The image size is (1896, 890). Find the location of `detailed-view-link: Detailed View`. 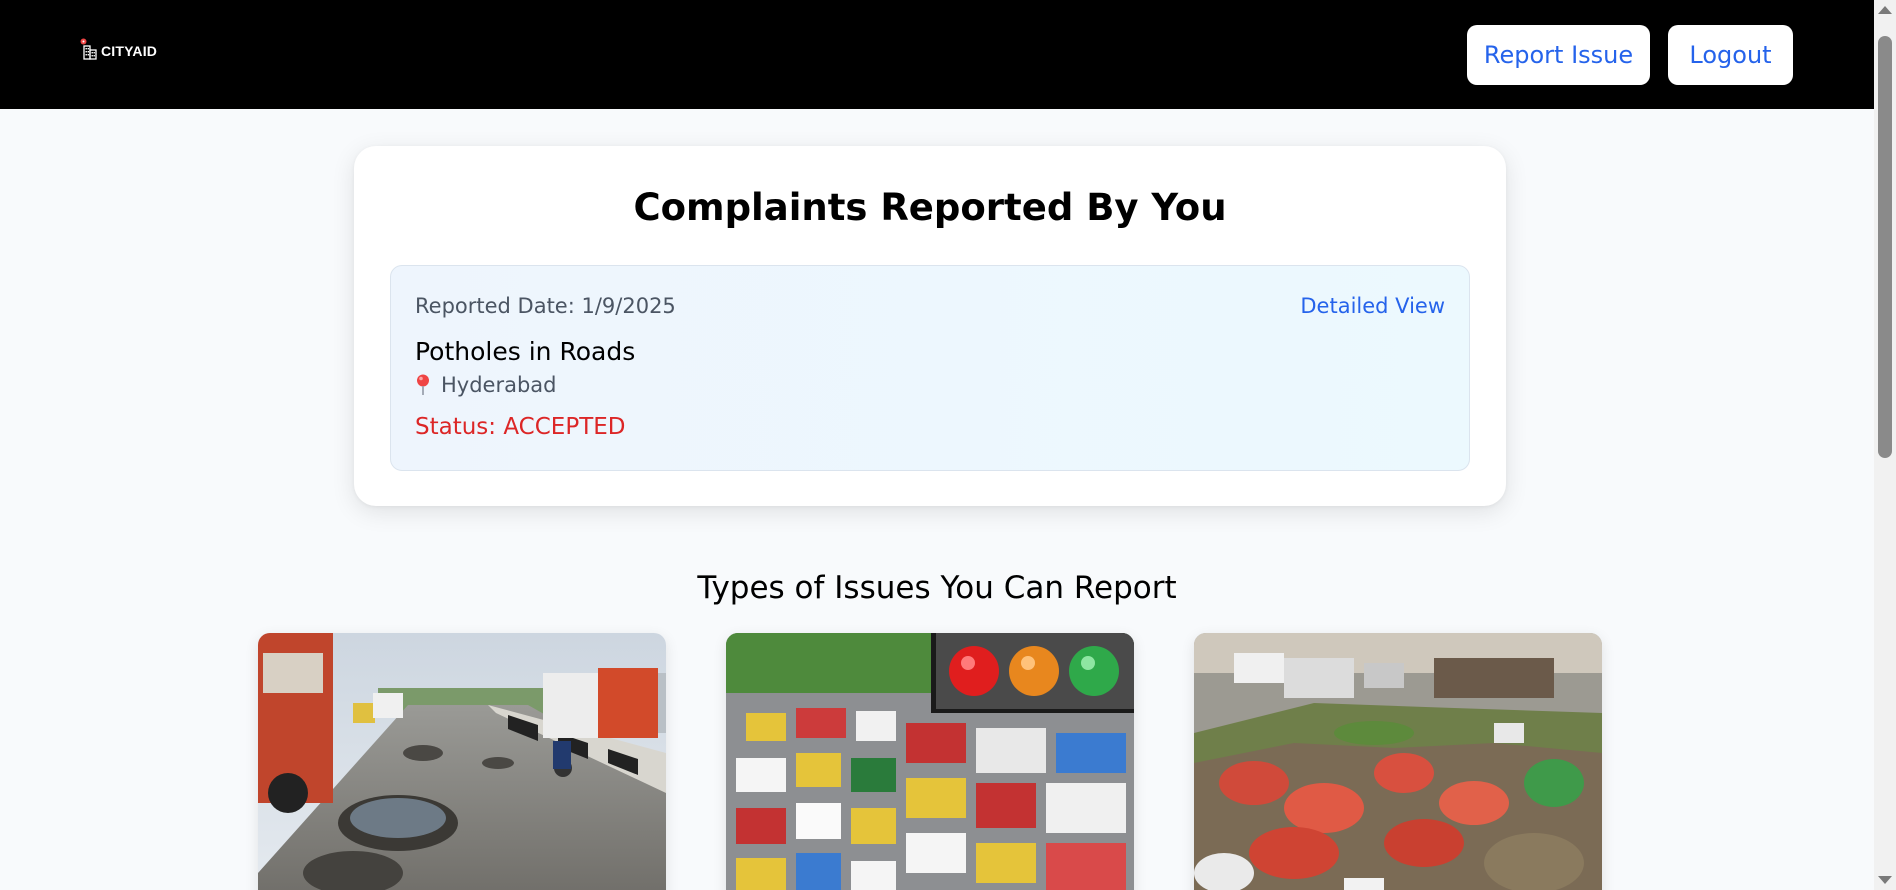

detailed-view-link: Detailed View is located at coordinates (1372, 306).